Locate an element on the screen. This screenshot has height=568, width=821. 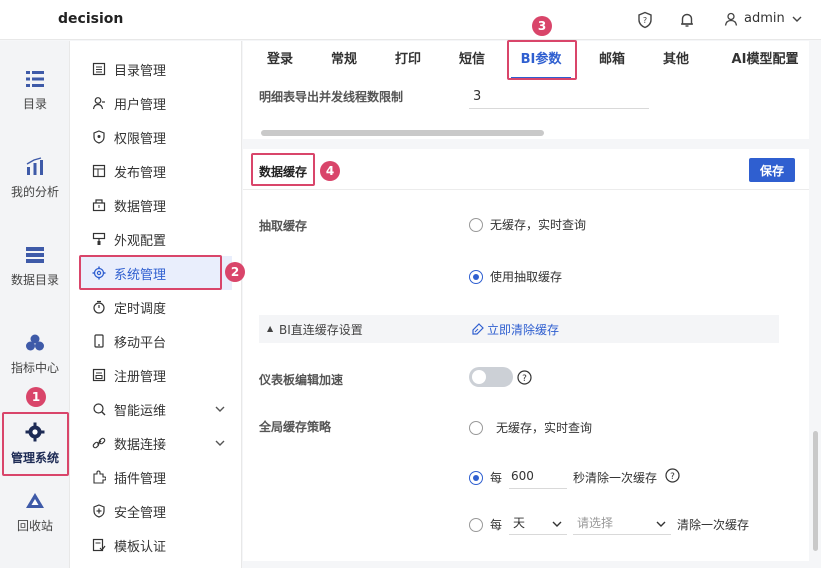
menu-label: 注册管理 is located at coordinates (140, 377).